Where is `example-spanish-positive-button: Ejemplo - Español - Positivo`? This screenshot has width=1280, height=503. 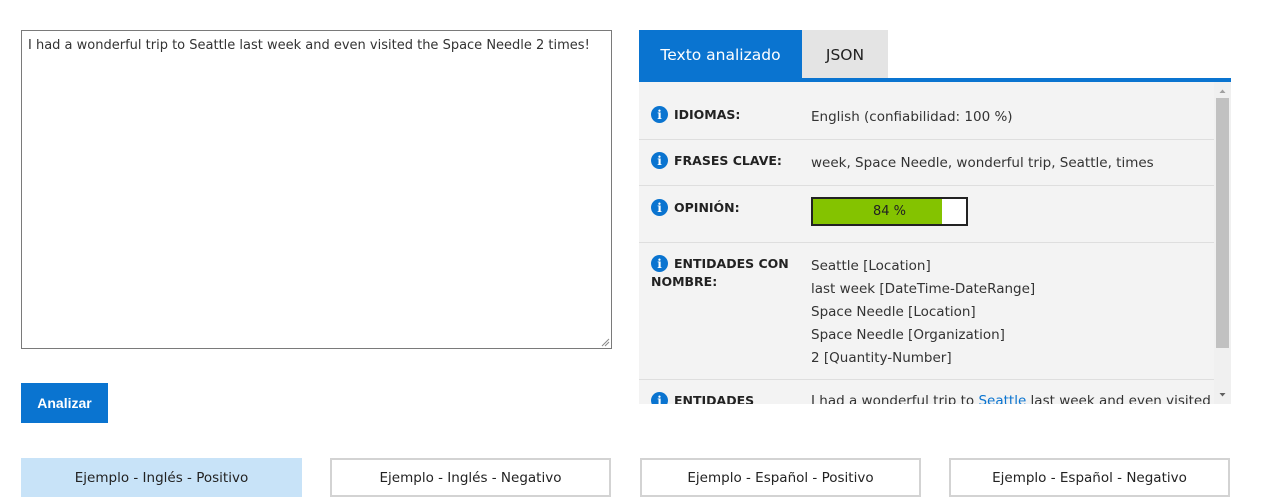
example-spanish-positive-button: Ejemplo - Español - Positivo is located at coordinates (780, 477).